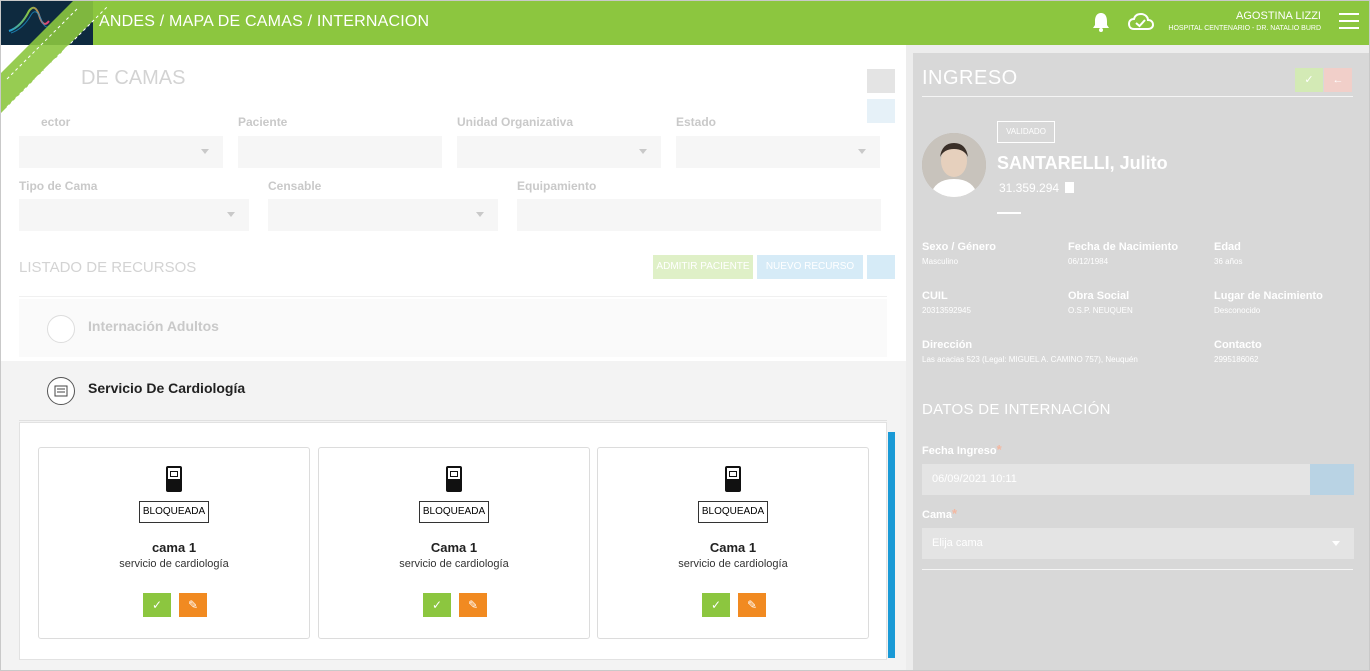  I want to click on bed-name: cama 1, so click(174, 547).